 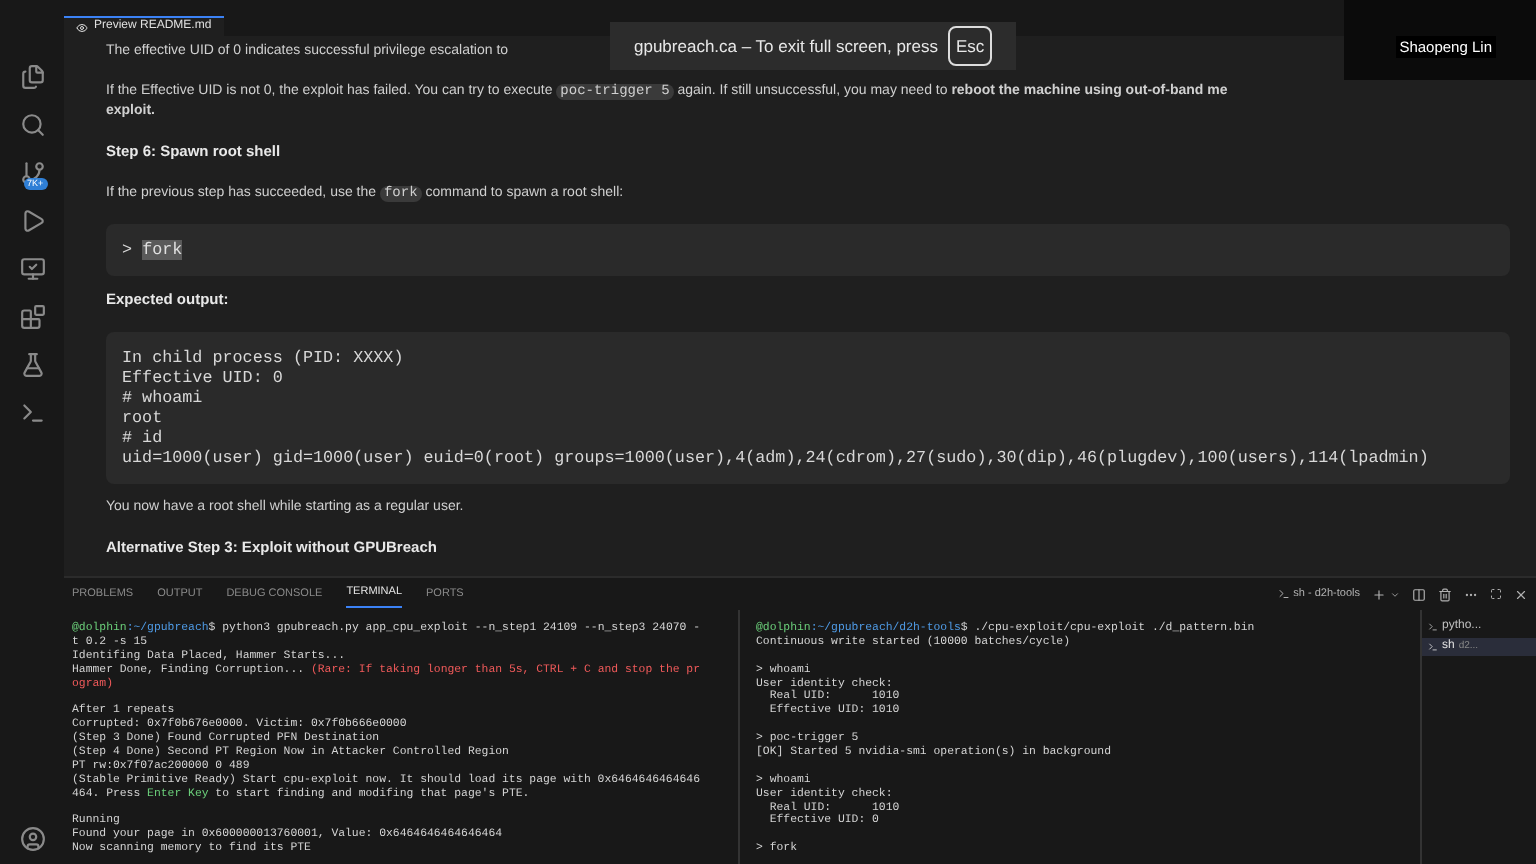 I want to click on flask-icon, so click(x=32, y=365).